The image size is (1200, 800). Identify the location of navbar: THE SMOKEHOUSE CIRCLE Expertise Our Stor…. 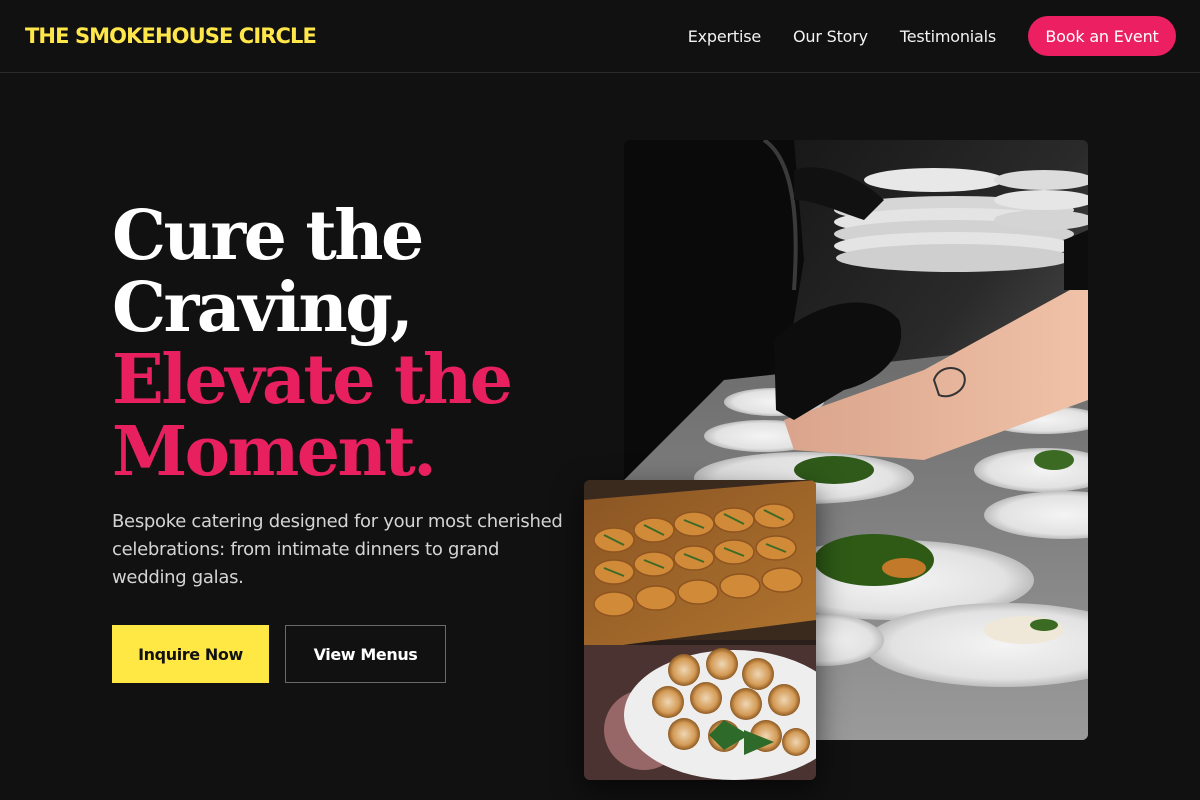
(600, 36).